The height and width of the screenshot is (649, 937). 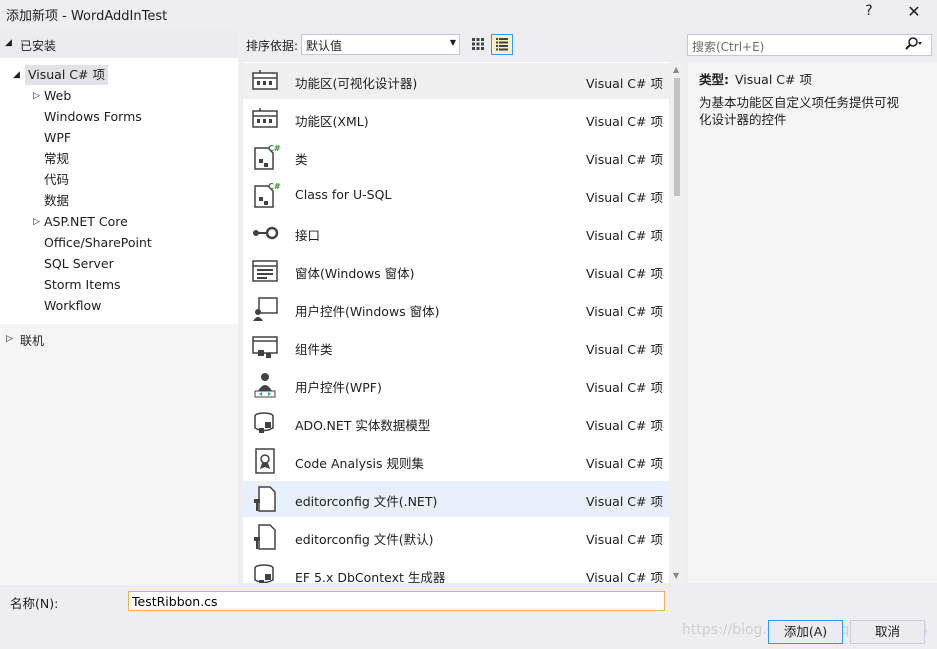 I want to click on template-row: 功能区(可视化设计器) Visual C# 项, so click(x=456, y=81).